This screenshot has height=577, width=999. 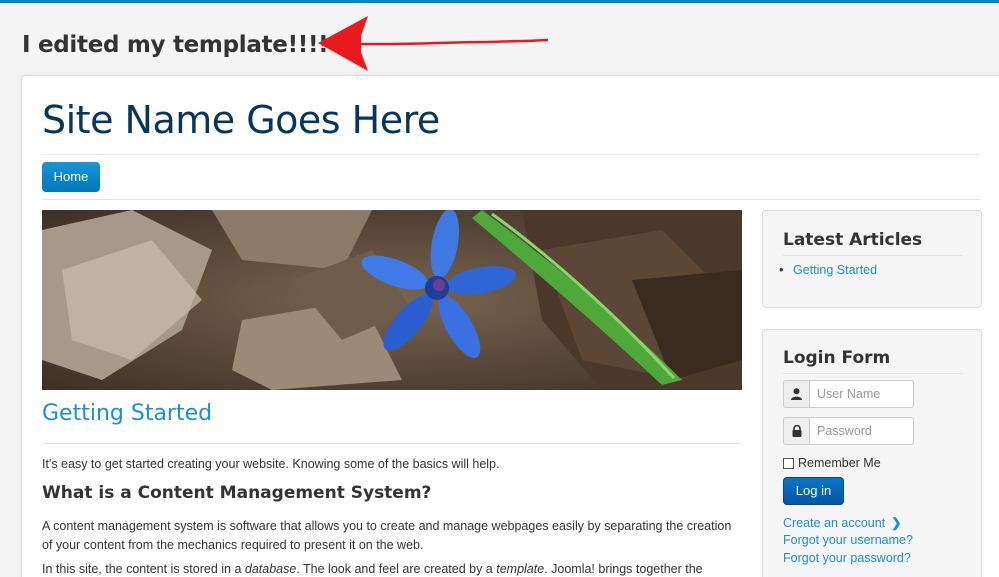 What do you see at coordinates (873, 373) in the screenshot?
I see `login-form-rule` at bounding box center [873, 373].